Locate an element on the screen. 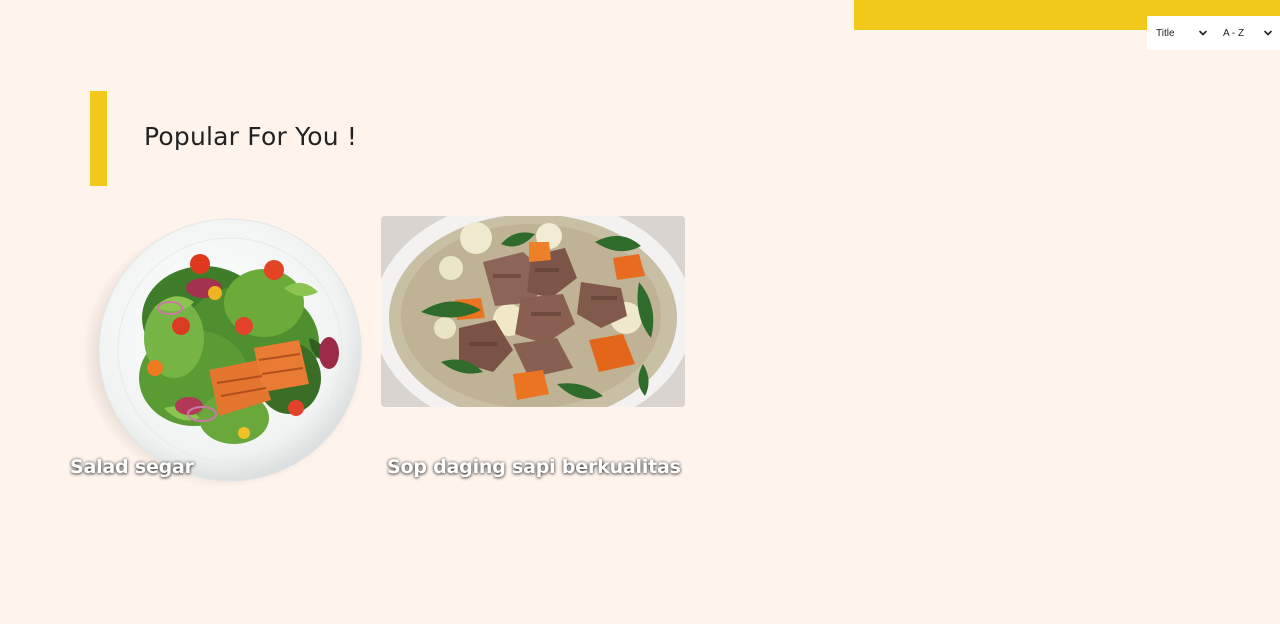 Image resolution: width=1280 pixels, height=624 pixels. sort-order-value: A - Z is located at coordinates (1234, 33).